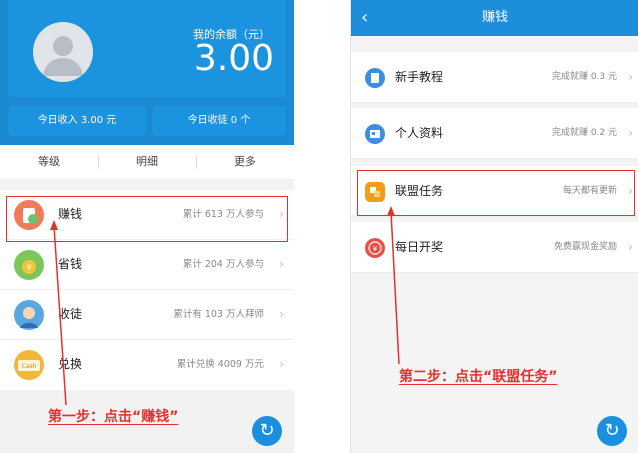  What do you see at coordinates (113, 417) in the screenshot?
I see `step-one-annotation: 第一步：点击“赚钱”` at bounding box center [113, 417].